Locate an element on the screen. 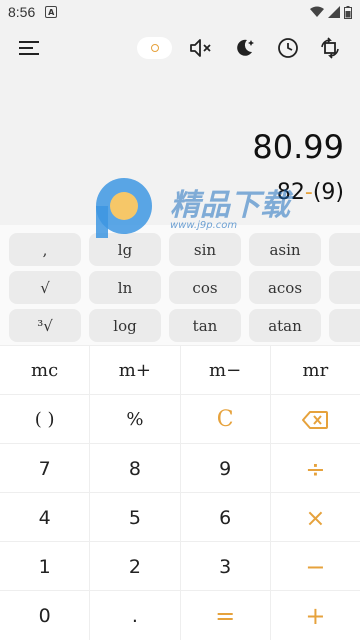  function-row: ( ) % C is located at coordinates (180, 419).